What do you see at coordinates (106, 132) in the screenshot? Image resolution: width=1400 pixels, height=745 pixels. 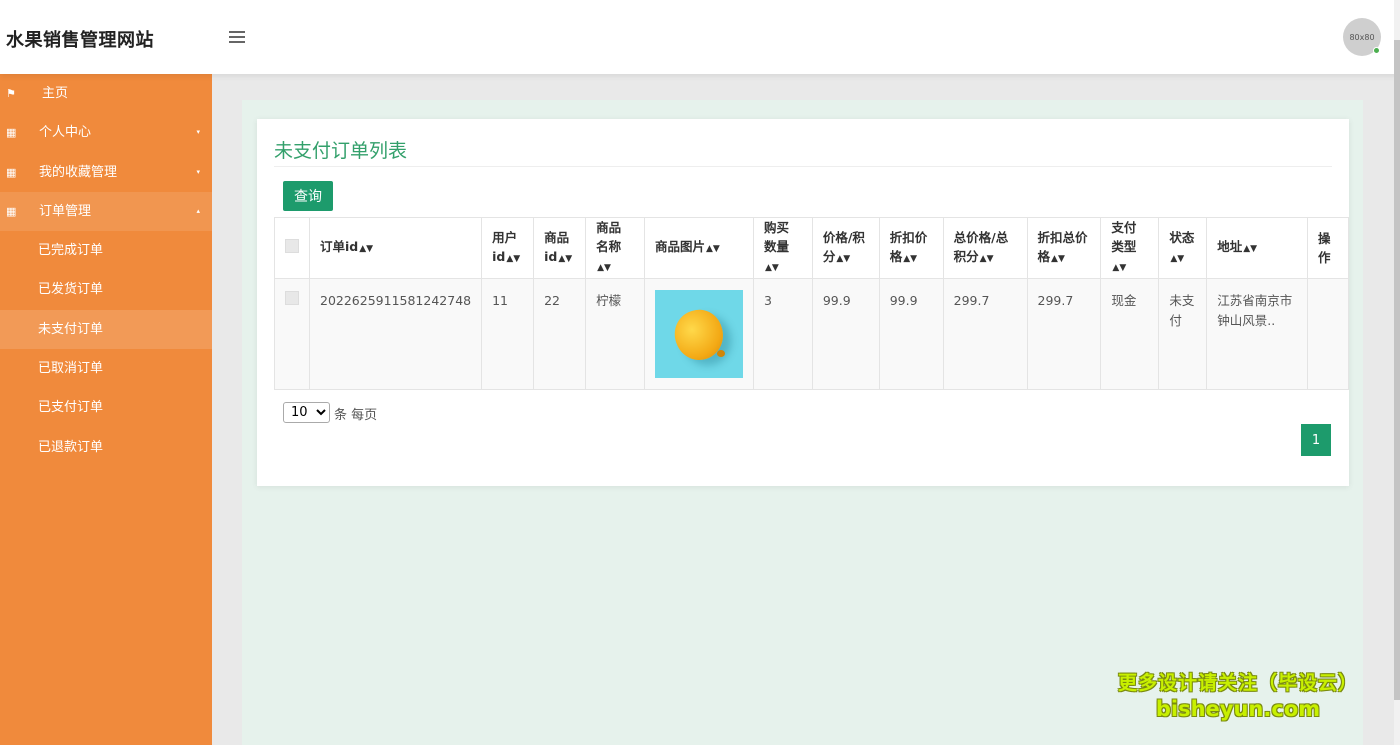 I see `sidebar-item-personal-center: ▦ 个人中心 ▾` at bounding box center [106, 132].